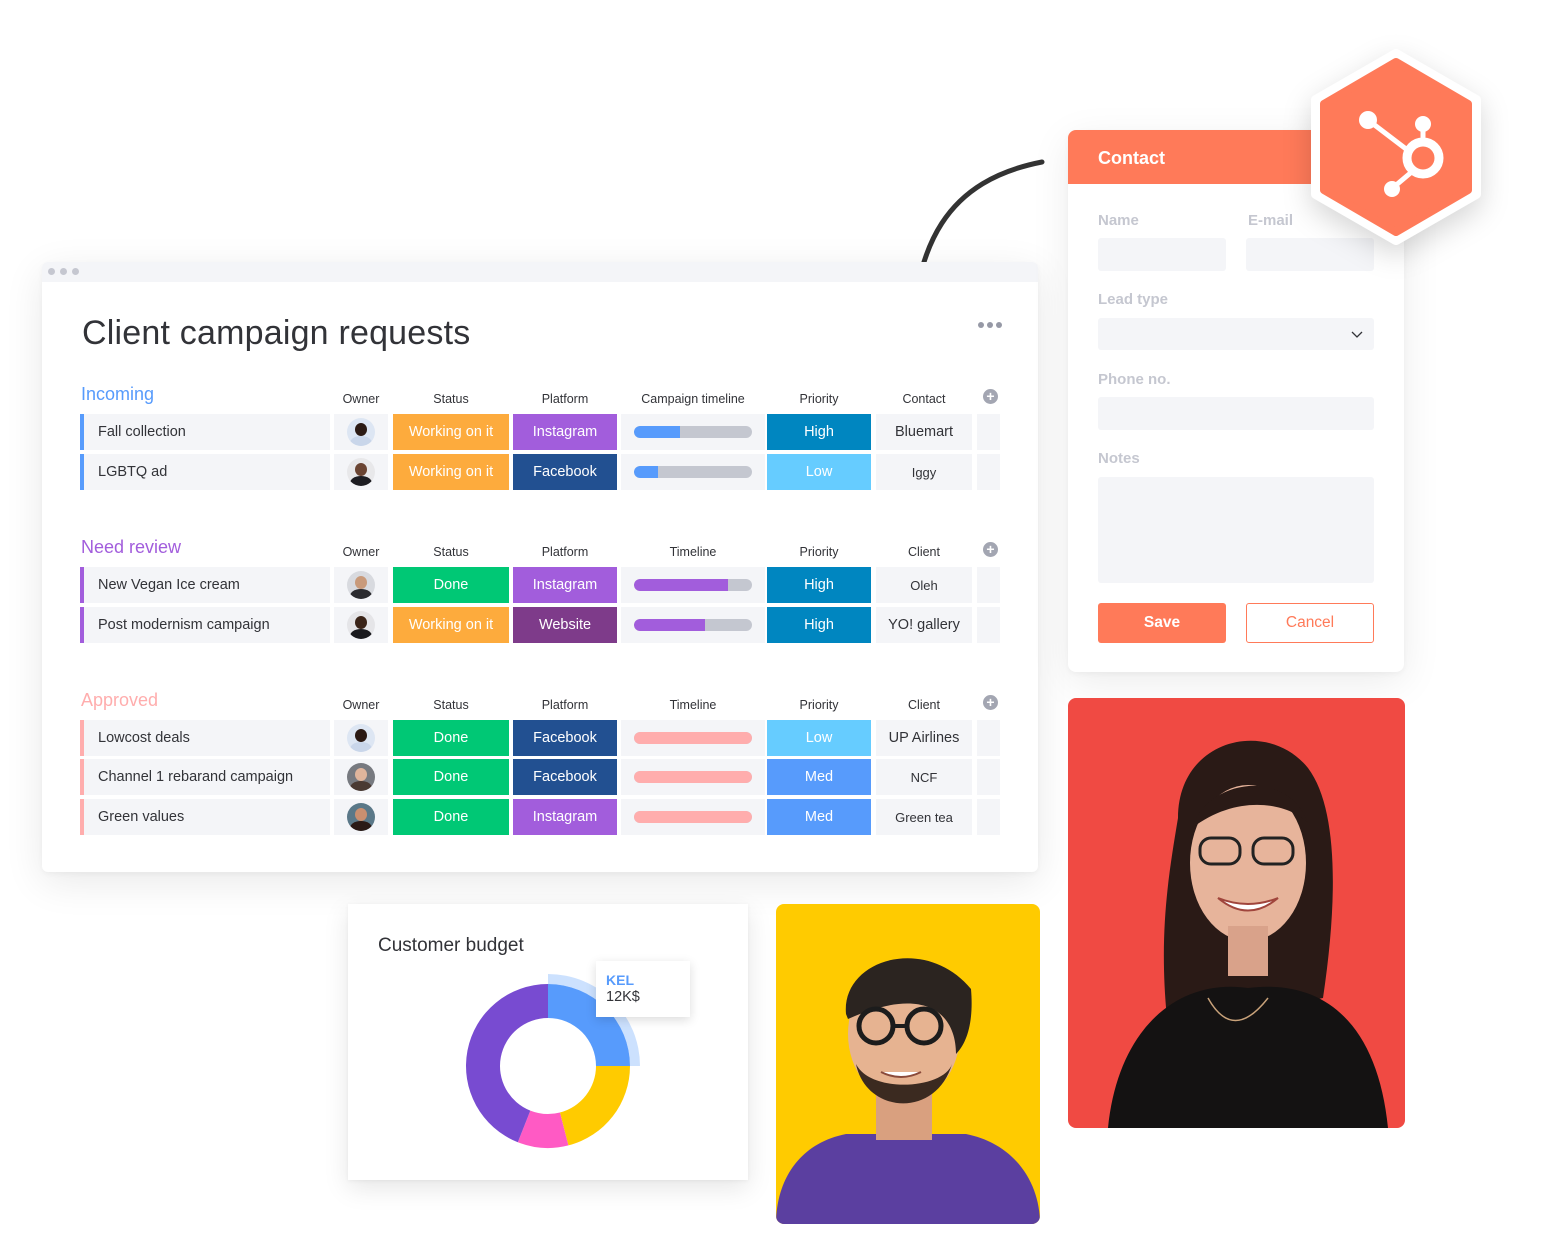  Describe the element at coordinates (205, 817) in the screenshot. I see `item-name: Green values` at that location.